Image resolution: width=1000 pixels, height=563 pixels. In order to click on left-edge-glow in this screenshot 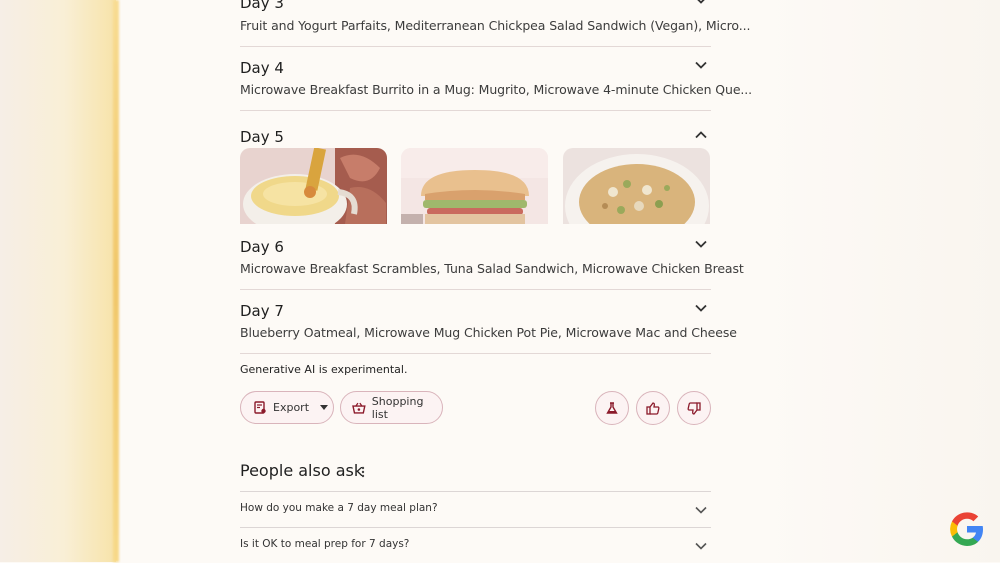, I will do `click(58, 281)`.